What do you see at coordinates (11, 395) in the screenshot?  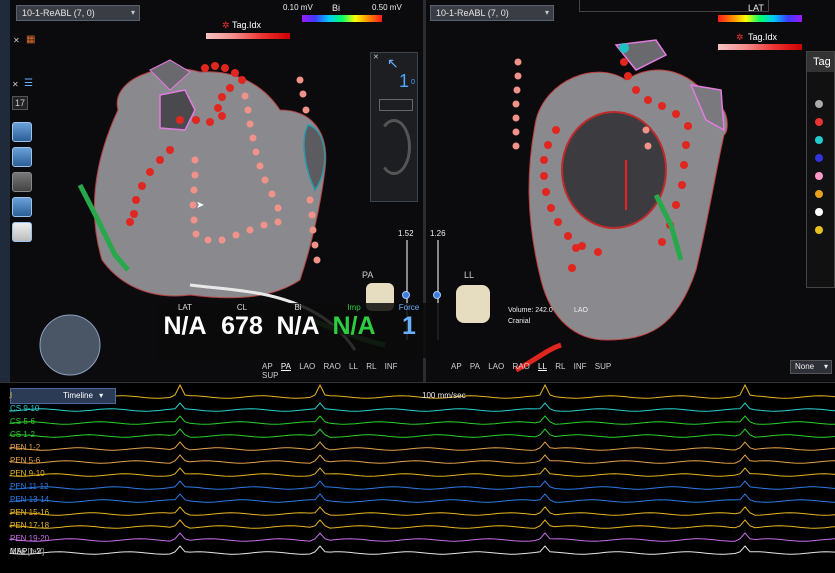 I see `ecg-channel-label: I` at bounding box center [11, 395].